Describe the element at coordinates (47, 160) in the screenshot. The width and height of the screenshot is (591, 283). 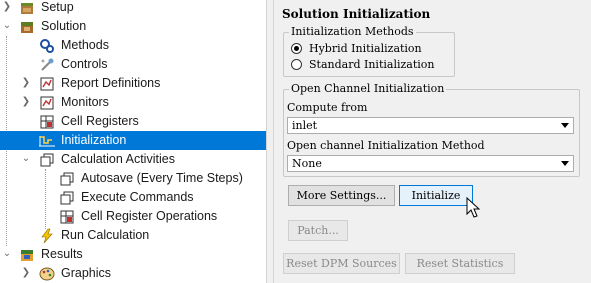
I see `calculation-activities-icon` at that location.